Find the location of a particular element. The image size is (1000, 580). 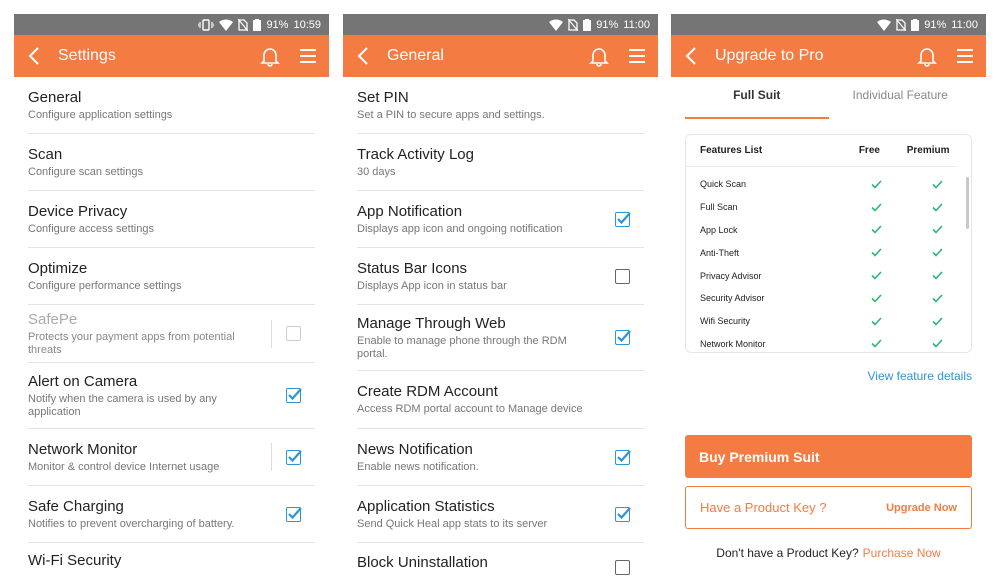

feature-name: Anti-Theft is located at coordinates (720, 252).